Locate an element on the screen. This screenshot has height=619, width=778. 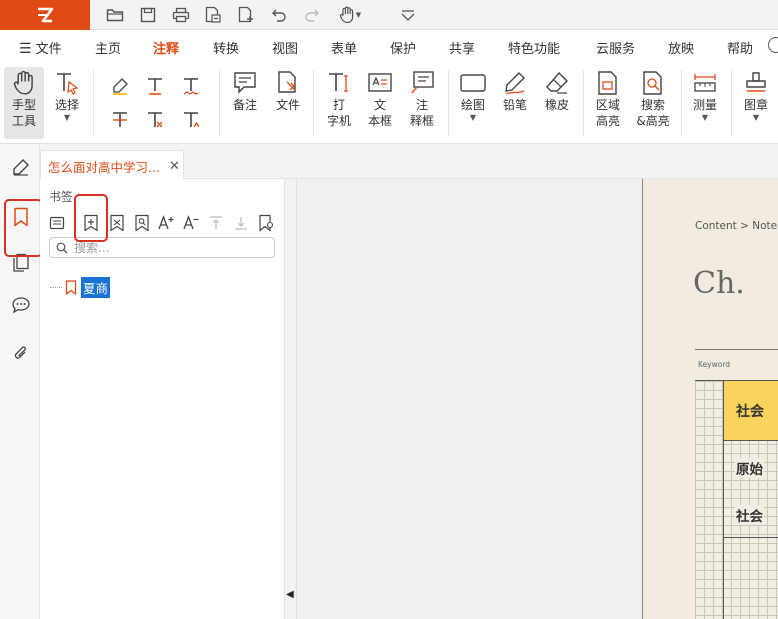
decrease-font-icon is located at coordinates (191, 223).